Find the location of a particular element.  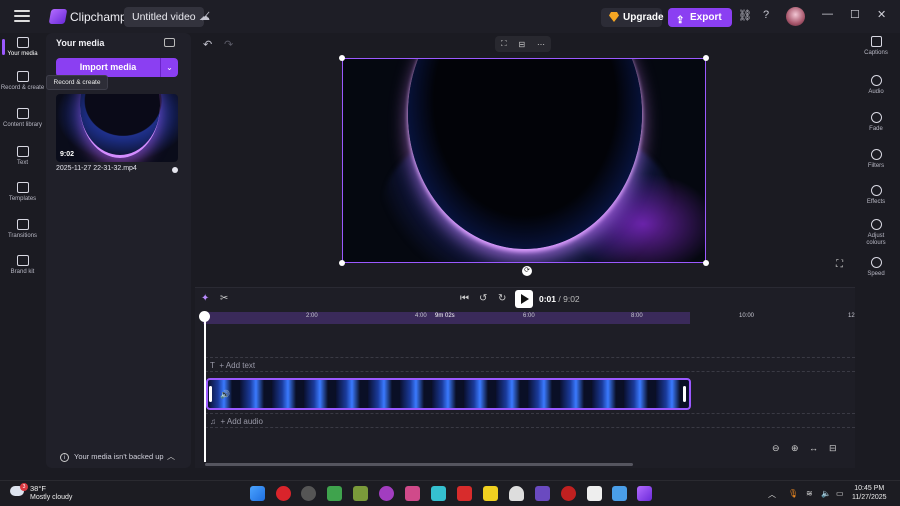

ruler-tick: 8:00 is located at coordinates (637, 316).